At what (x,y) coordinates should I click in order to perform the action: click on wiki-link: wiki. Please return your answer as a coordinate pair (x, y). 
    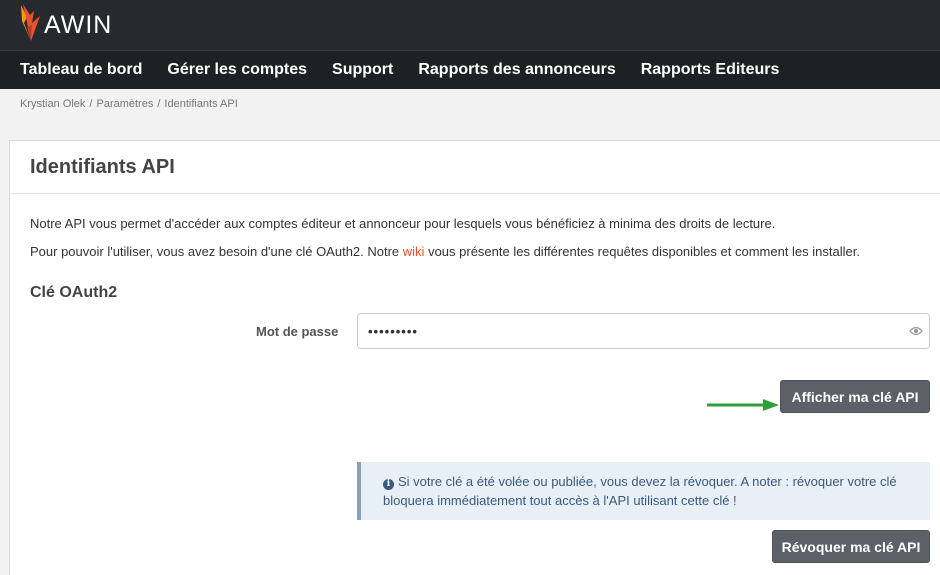
    Looking at the image, I should click on (414, 251).